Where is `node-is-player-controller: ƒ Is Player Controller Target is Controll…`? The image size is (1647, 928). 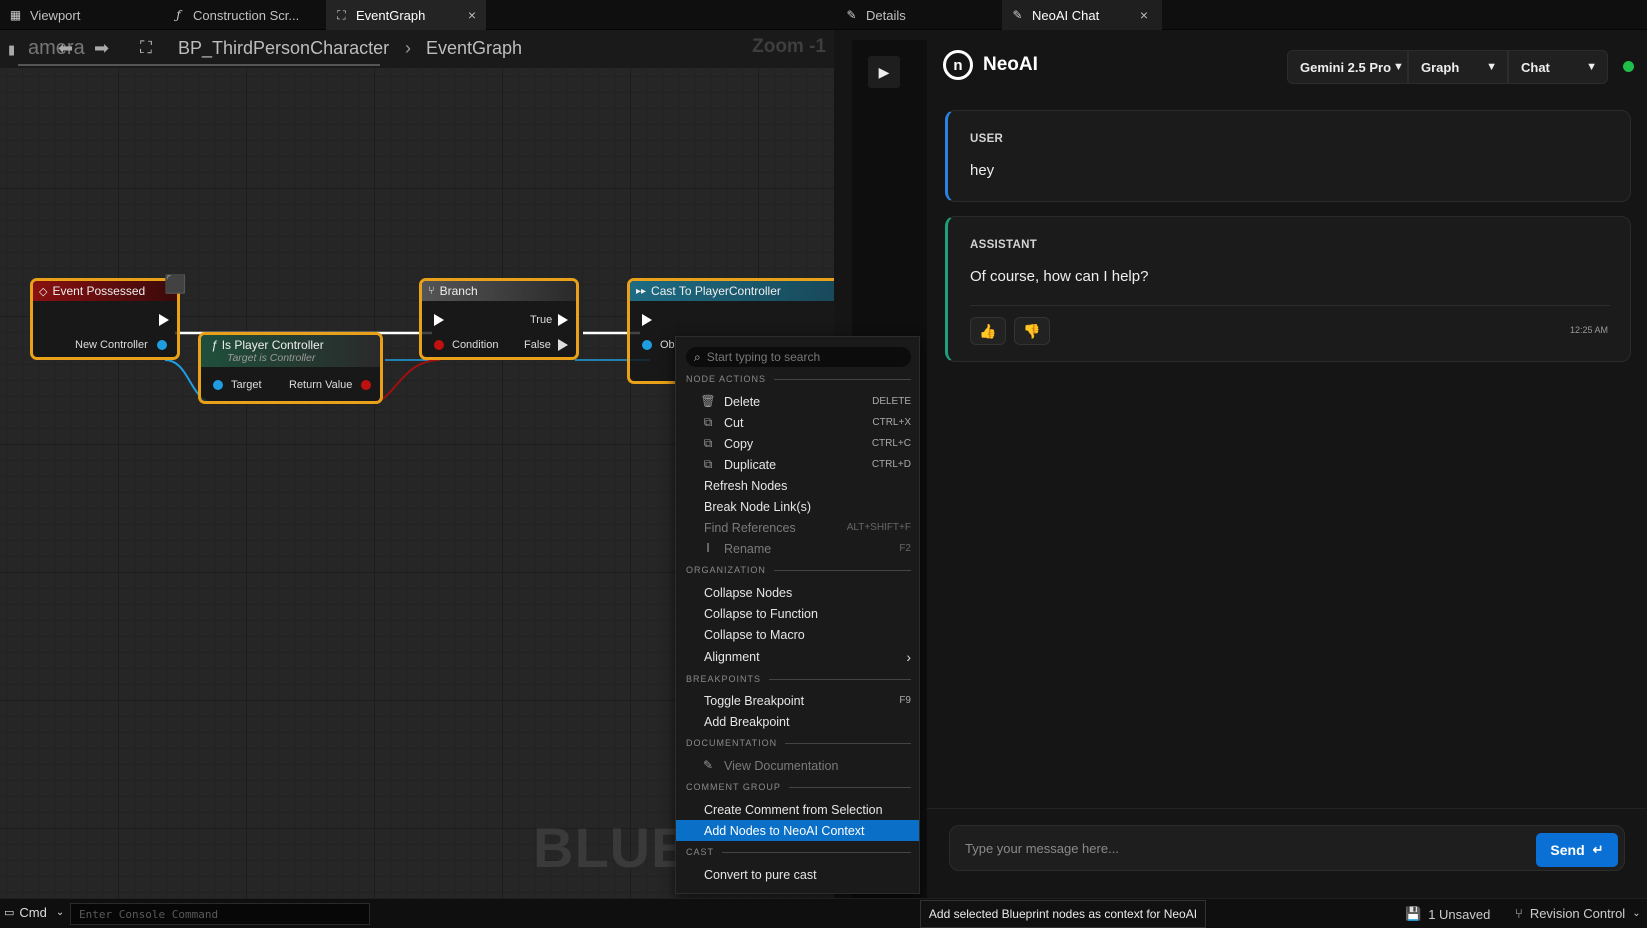
node-is-player-controller: ƒ Is Player Controller Target is Controll… is located at coordinates (290, 368).